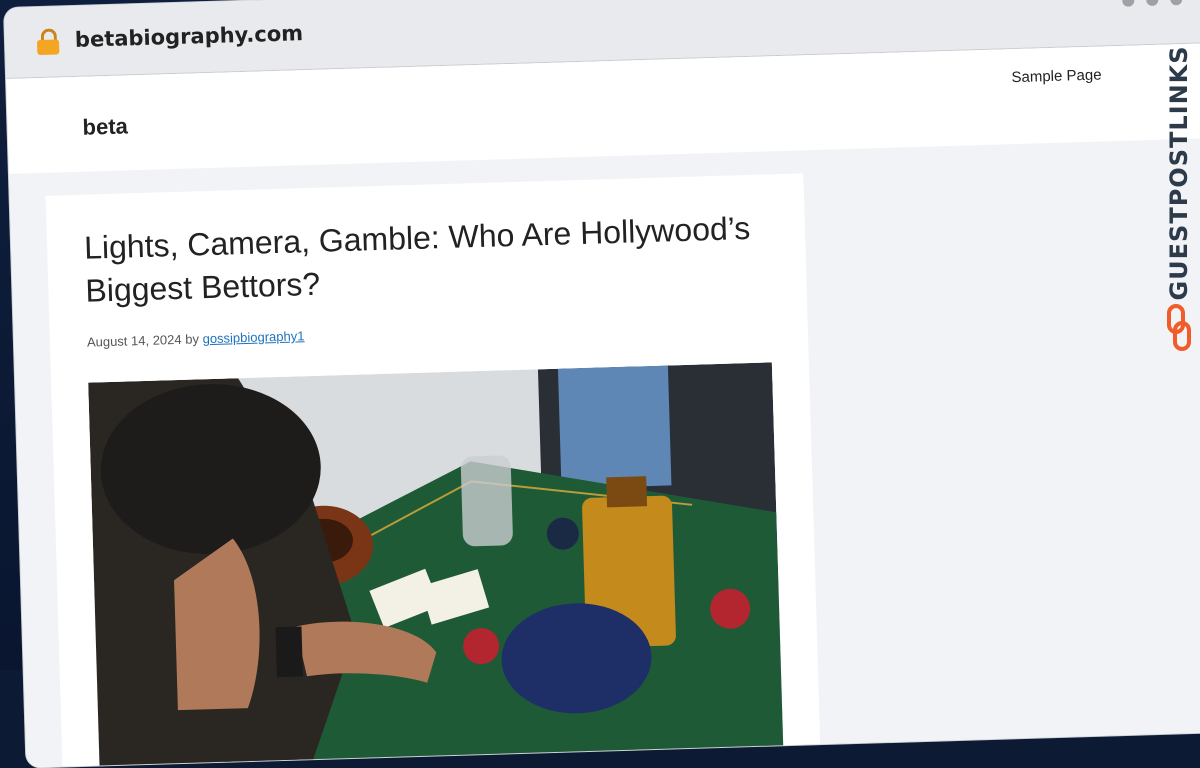  Describe the element at coordinates (253, 337) in the screenshot. I see `author-link: gossipbiography1` at that location.